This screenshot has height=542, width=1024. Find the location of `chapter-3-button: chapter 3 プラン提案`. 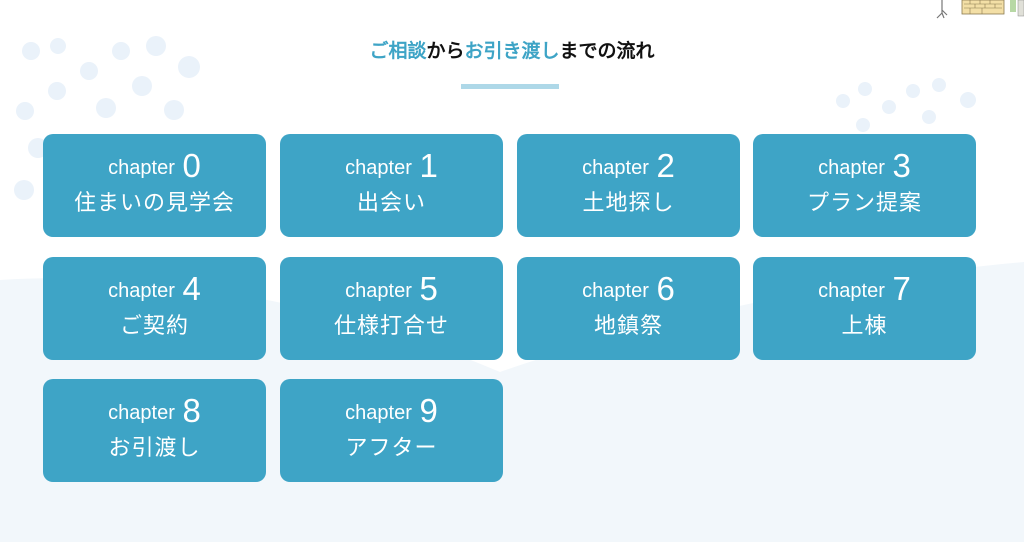

chapter-3-button: chapter 3 プラン提案 is located at coordinates (864, 185).